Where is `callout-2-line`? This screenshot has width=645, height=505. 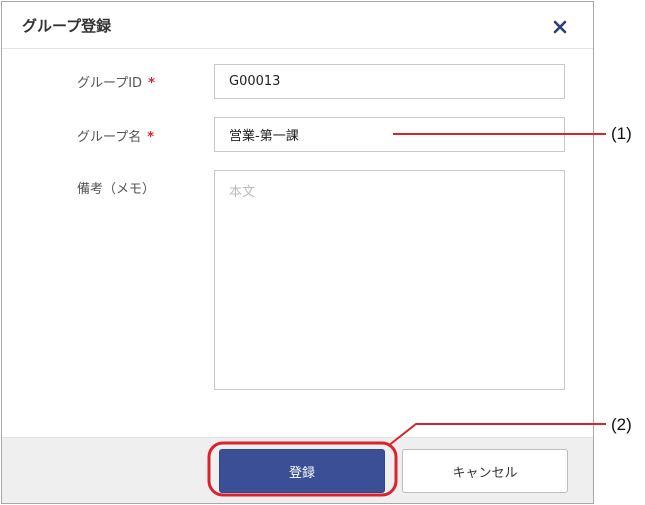
callout-2-line is located at coordinates (496, 435).